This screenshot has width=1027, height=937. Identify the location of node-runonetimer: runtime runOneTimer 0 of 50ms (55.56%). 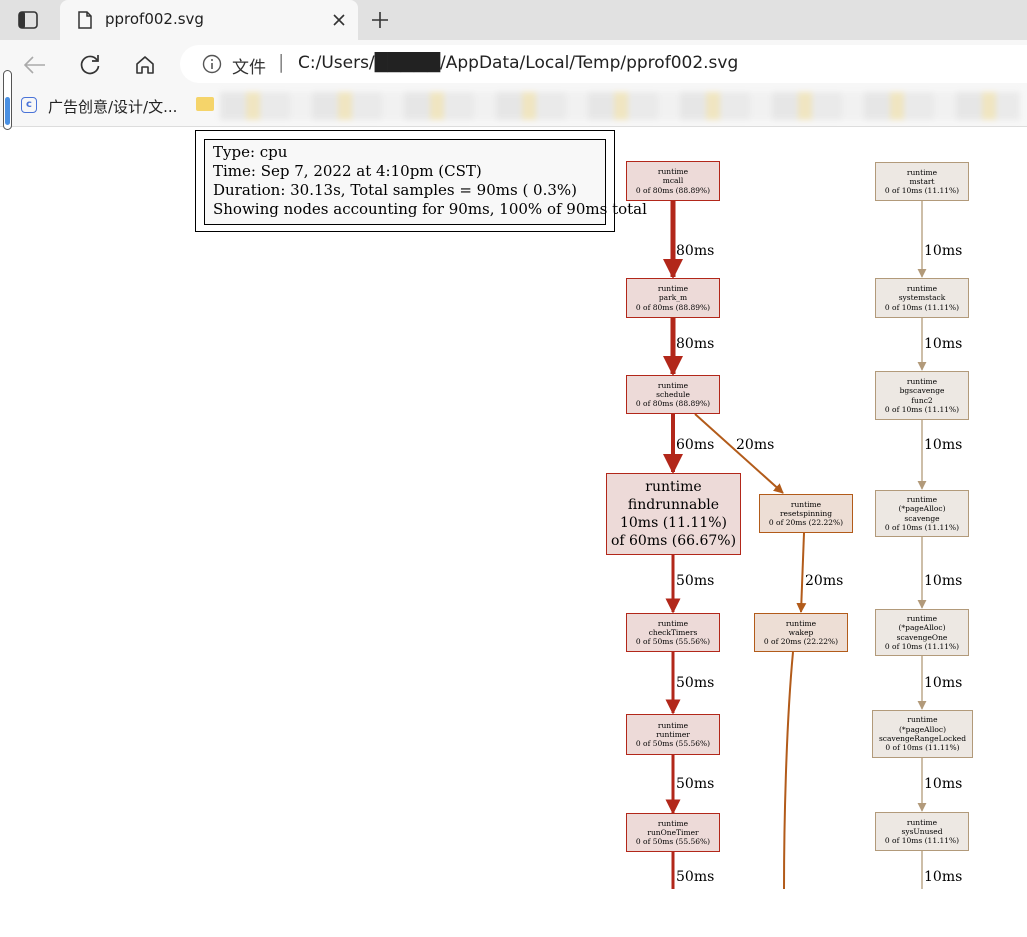
(673, 832).